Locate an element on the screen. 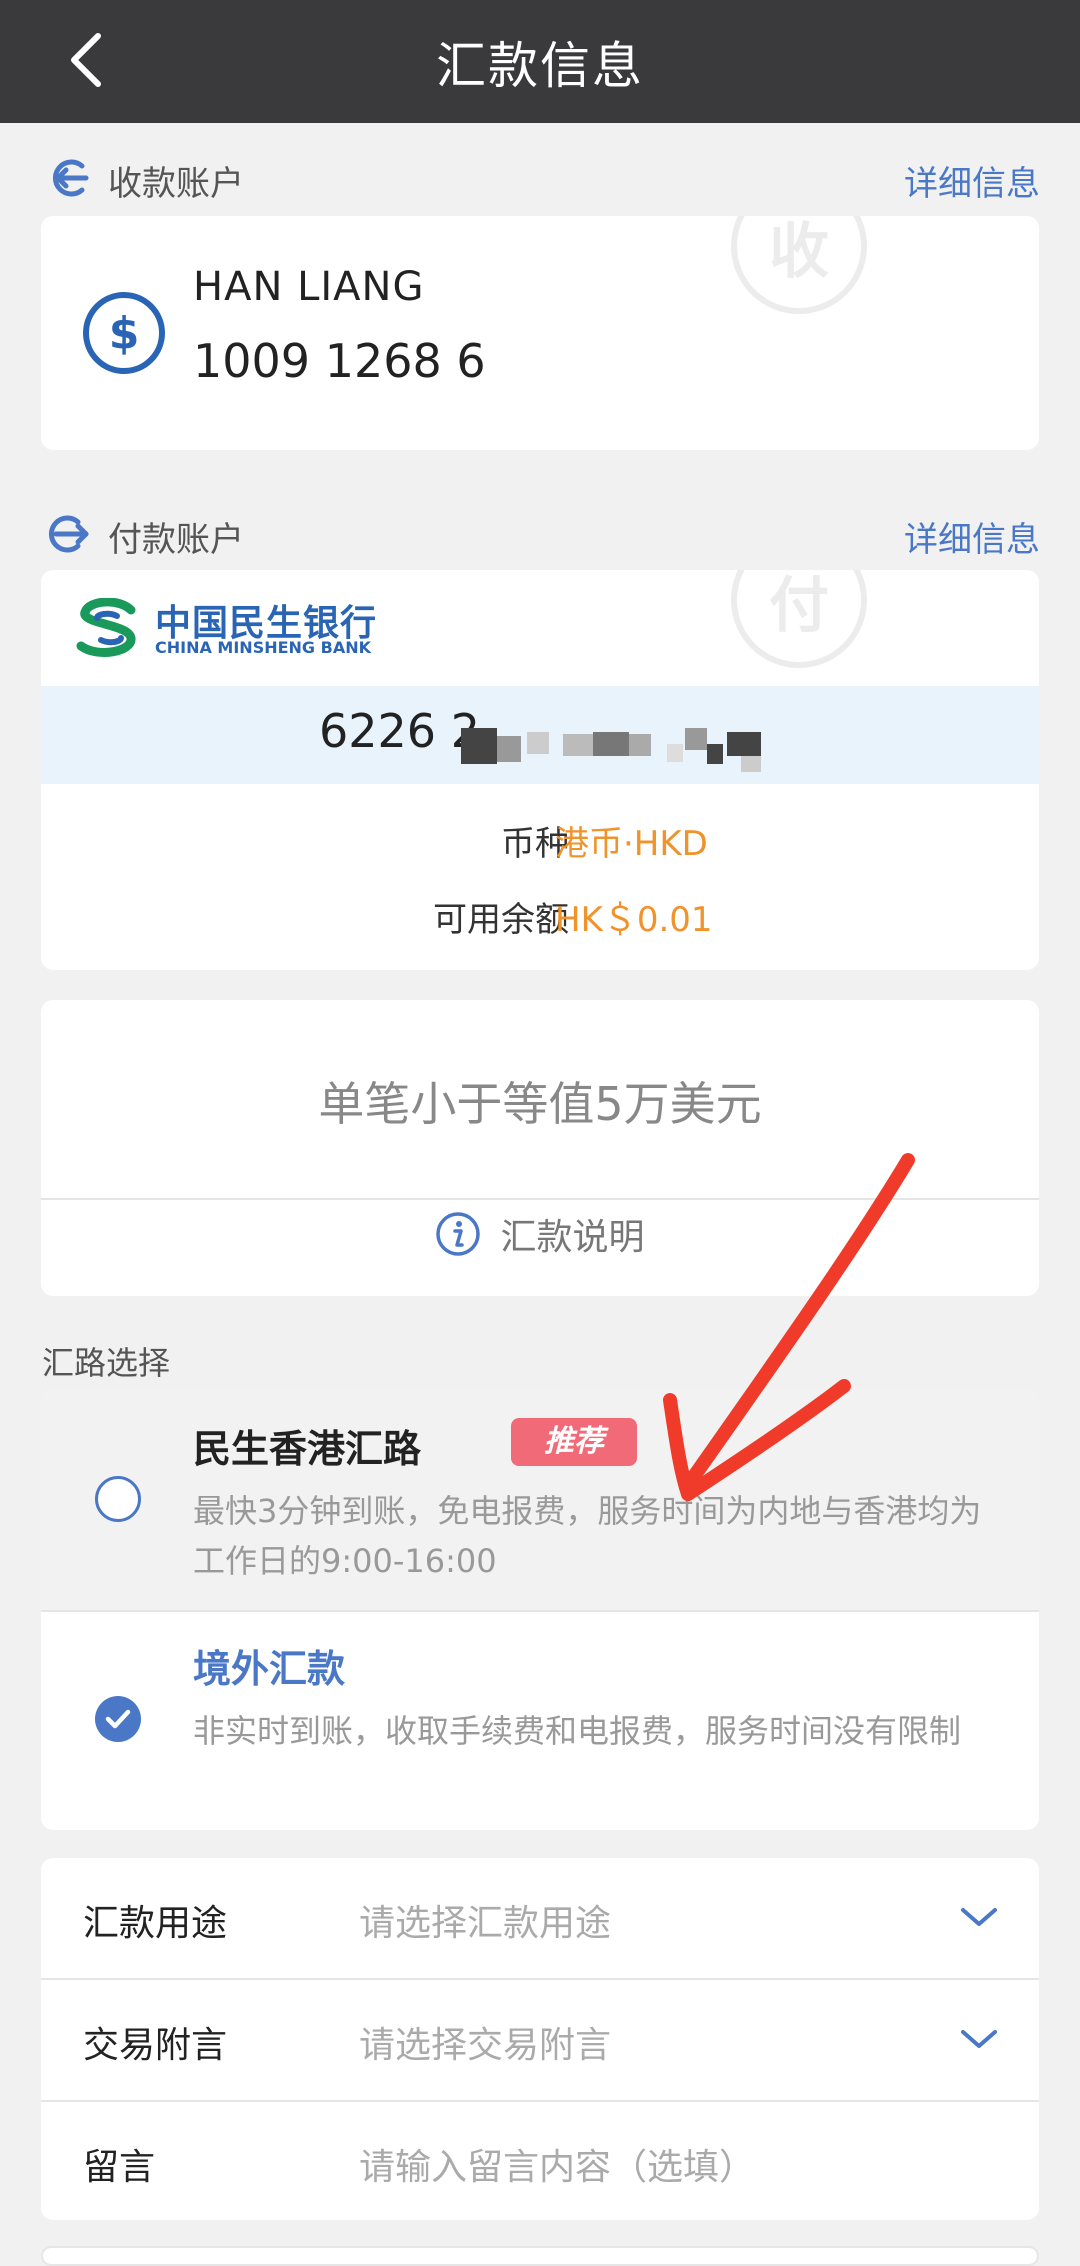  remittance-form: 汇款用途 请选择汇款用途 交易附言 请选择交易附言 留言 请输入留言内容（选填） is located at coordinates (540, 2039).